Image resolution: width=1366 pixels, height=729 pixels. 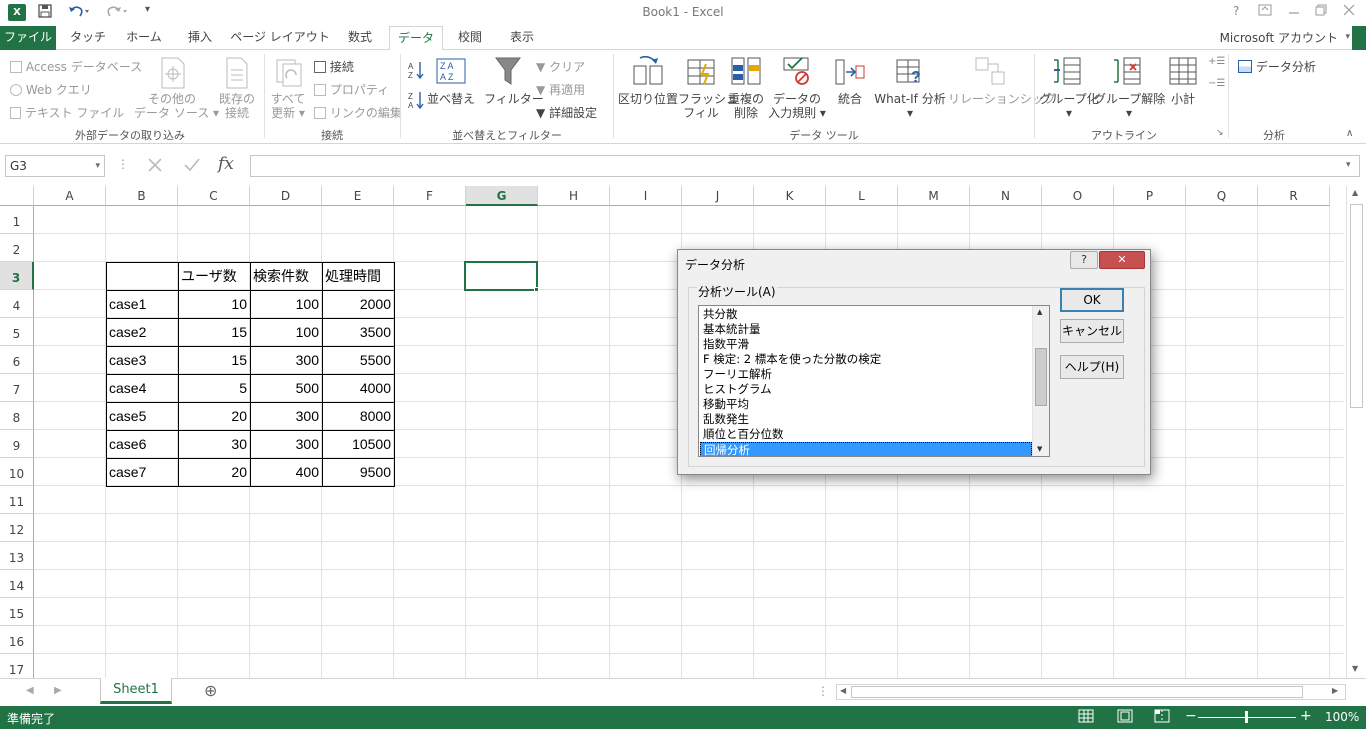 I want to click on name-box: G3 ▾, so click(x=55, y=166).